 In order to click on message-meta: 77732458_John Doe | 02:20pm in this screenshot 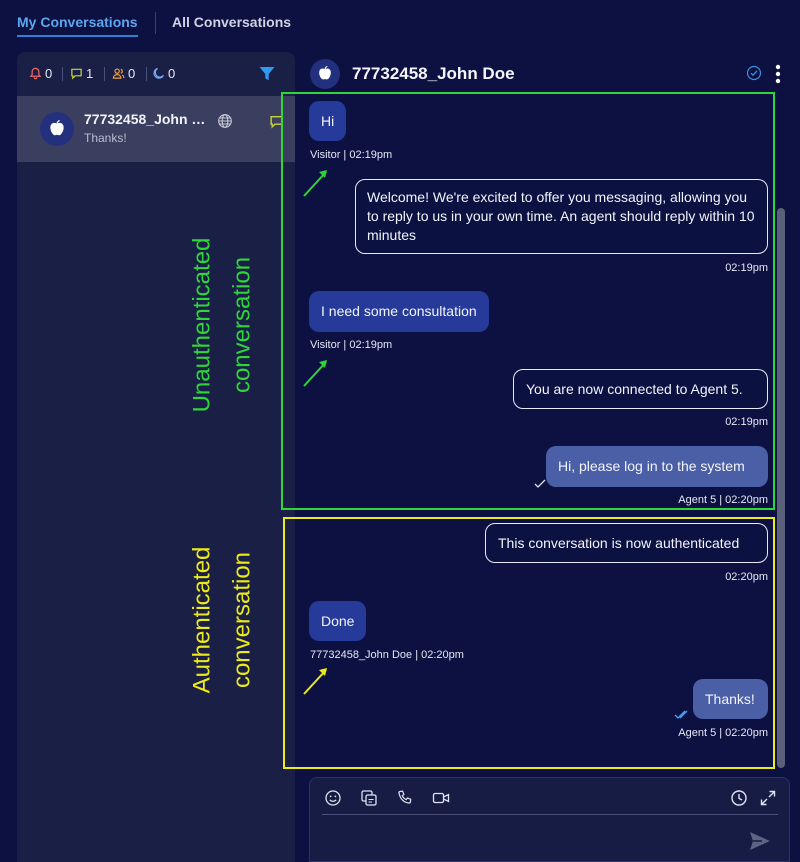, I will do `click(387, 655)`.